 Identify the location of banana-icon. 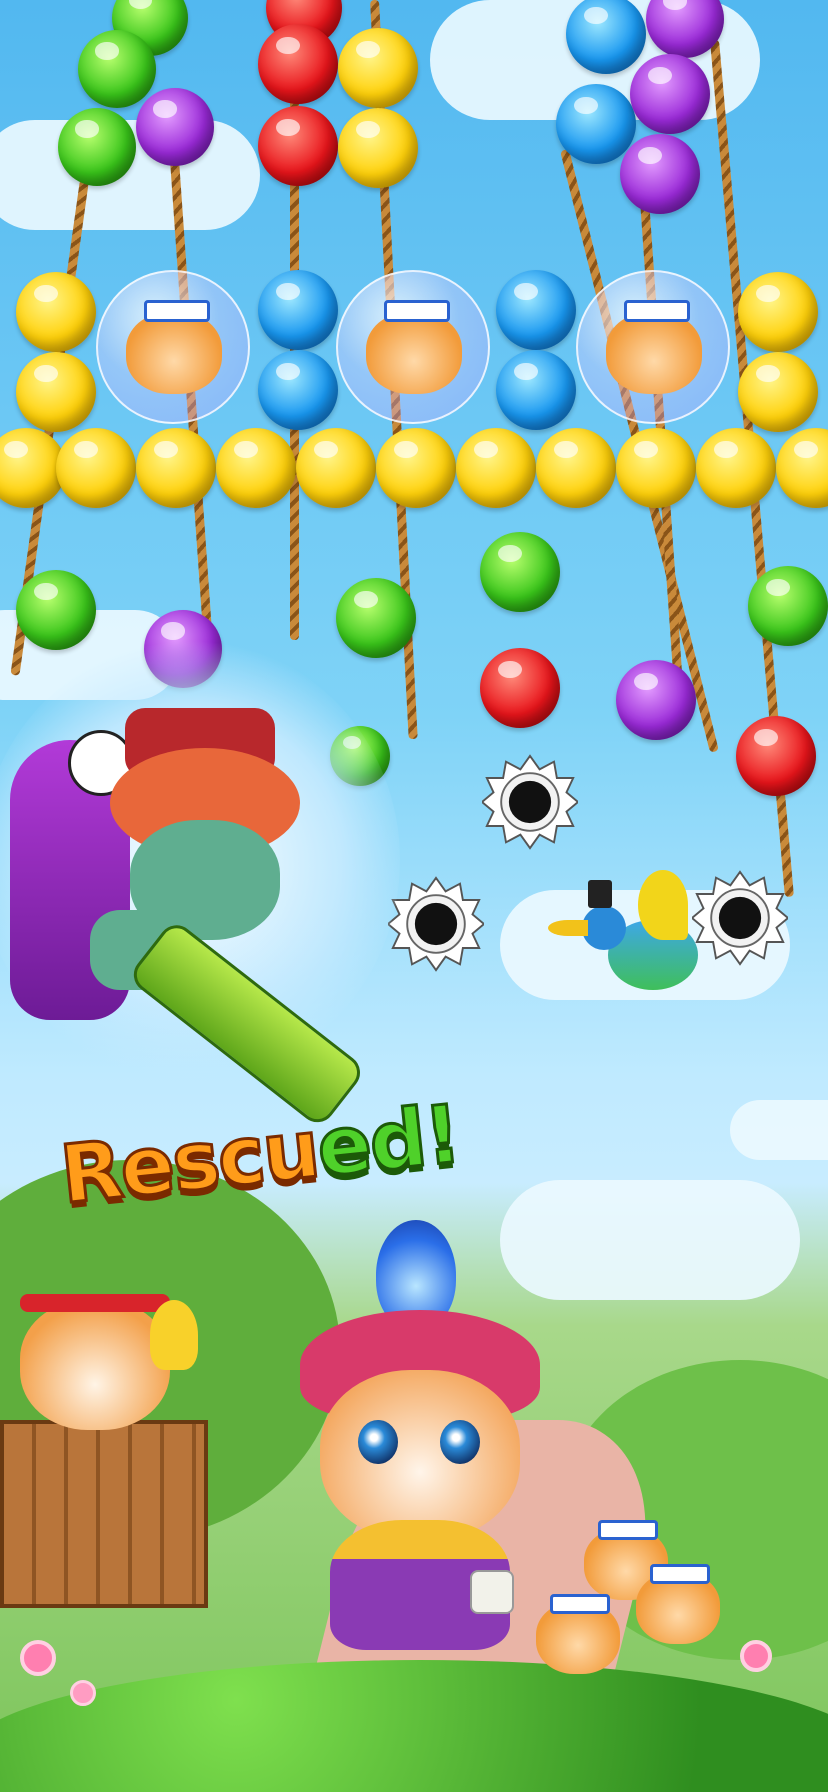
(174, 1335).